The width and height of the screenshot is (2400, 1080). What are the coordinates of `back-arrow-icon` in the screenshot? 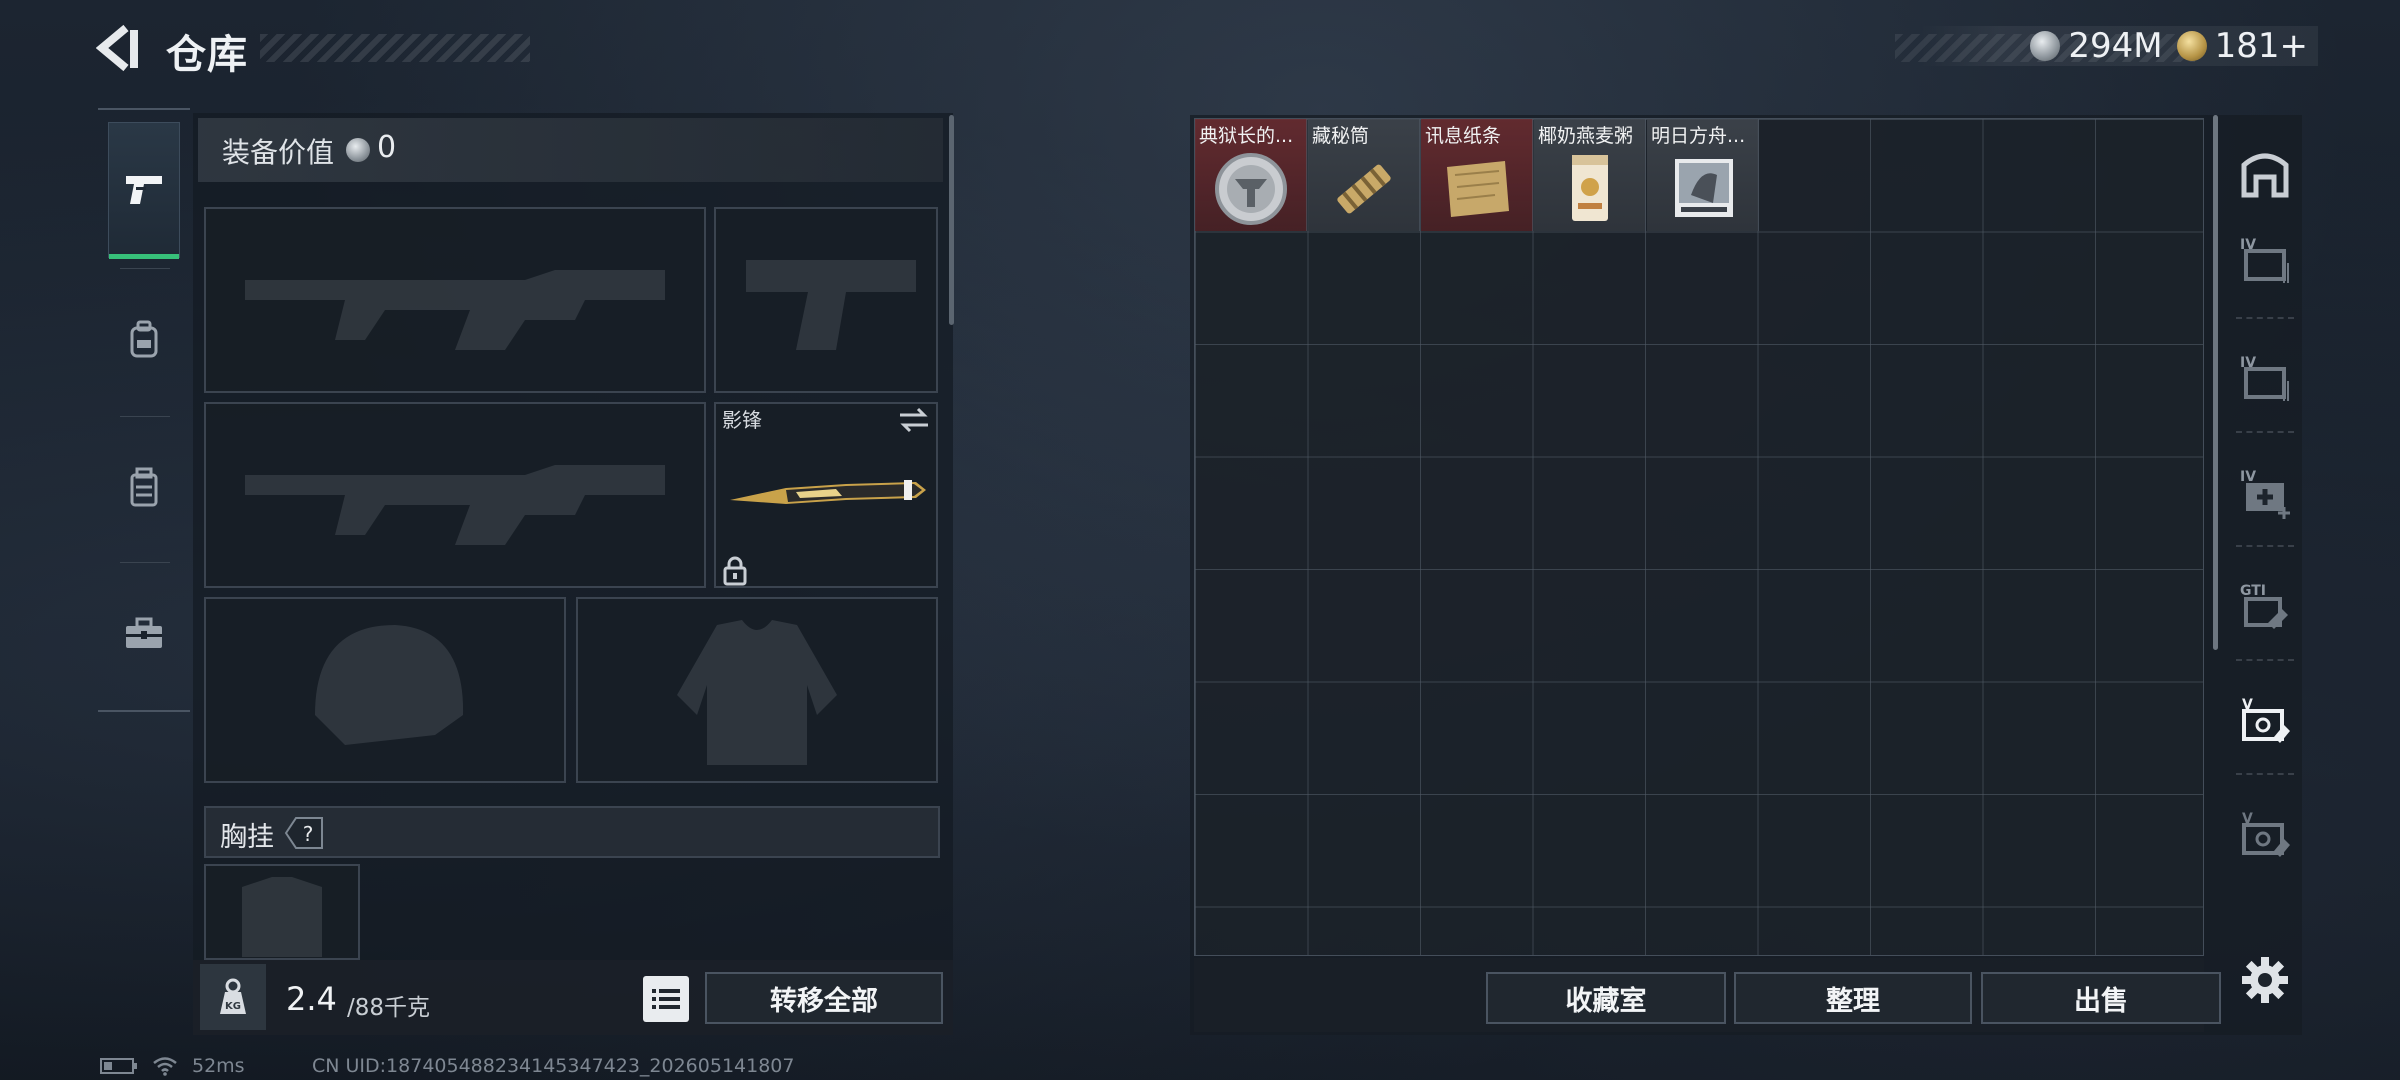 It's located at (116, 48).